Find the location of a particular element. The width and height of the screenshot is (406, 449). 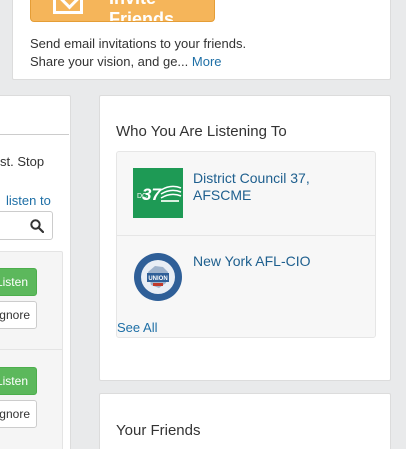

envelope-icon is located at coordinates (68, 7).